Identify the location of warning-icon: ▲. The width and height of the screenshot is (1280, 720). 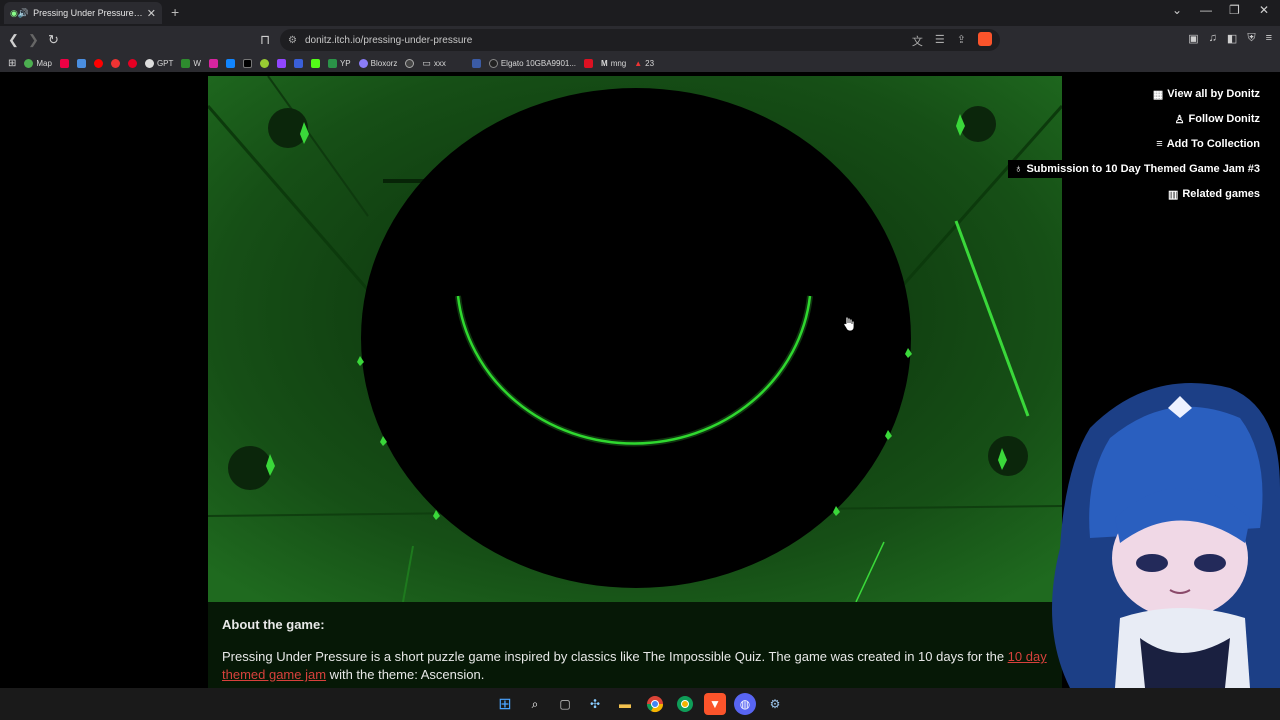
(638, 63).